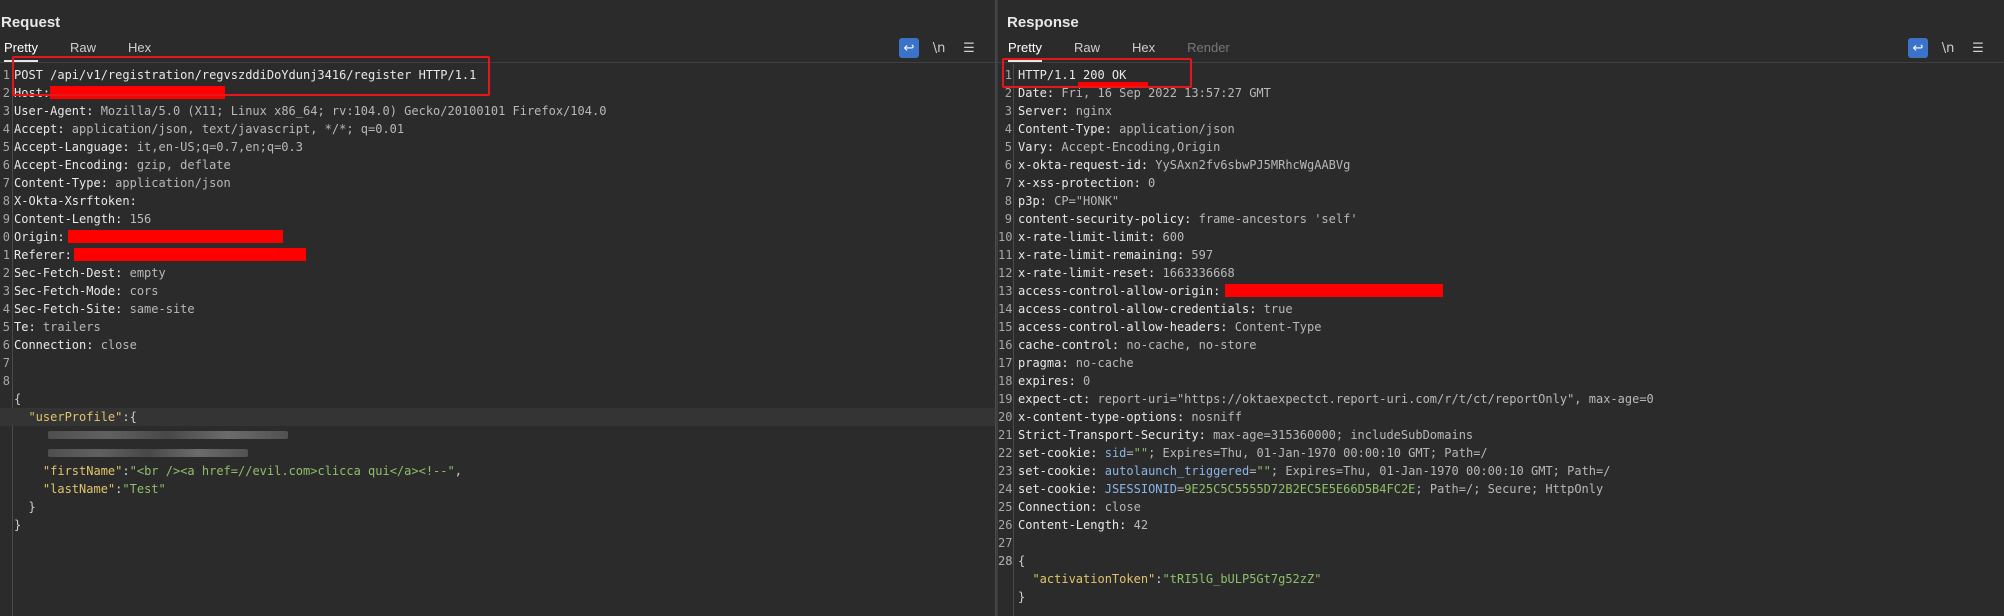 This screenshot has width=2004, height=616. Describe the element at coordinates (1148, 183) in the screenshot. I see `header-value: 0` at that location.